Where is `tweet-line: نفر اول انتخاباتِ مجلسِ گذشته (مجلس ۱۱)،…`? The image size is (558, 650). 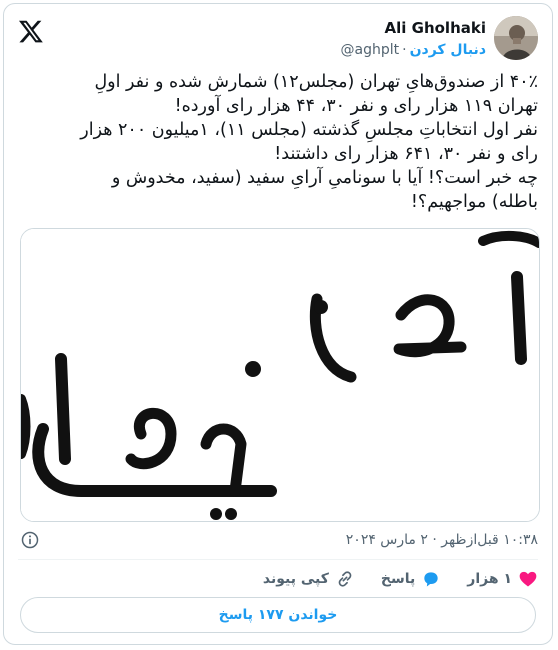 tweet-line: نفر اول انتخاباتِ مجلسِ گذشته (مجلس ۱۱)،… is located at coordinates (309, 130).